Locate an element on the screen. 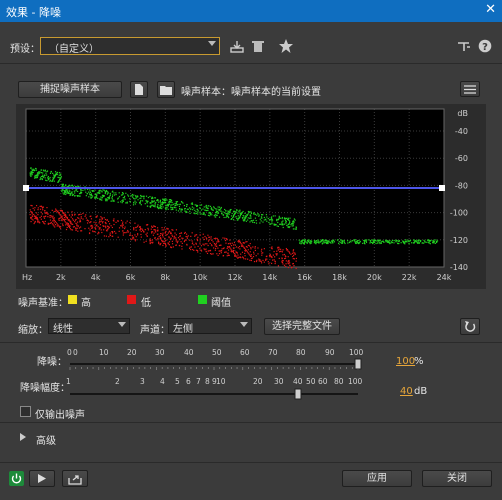 This screenshot has height=500, width=502. graph-menu-button is located at coordinates (470, 89).